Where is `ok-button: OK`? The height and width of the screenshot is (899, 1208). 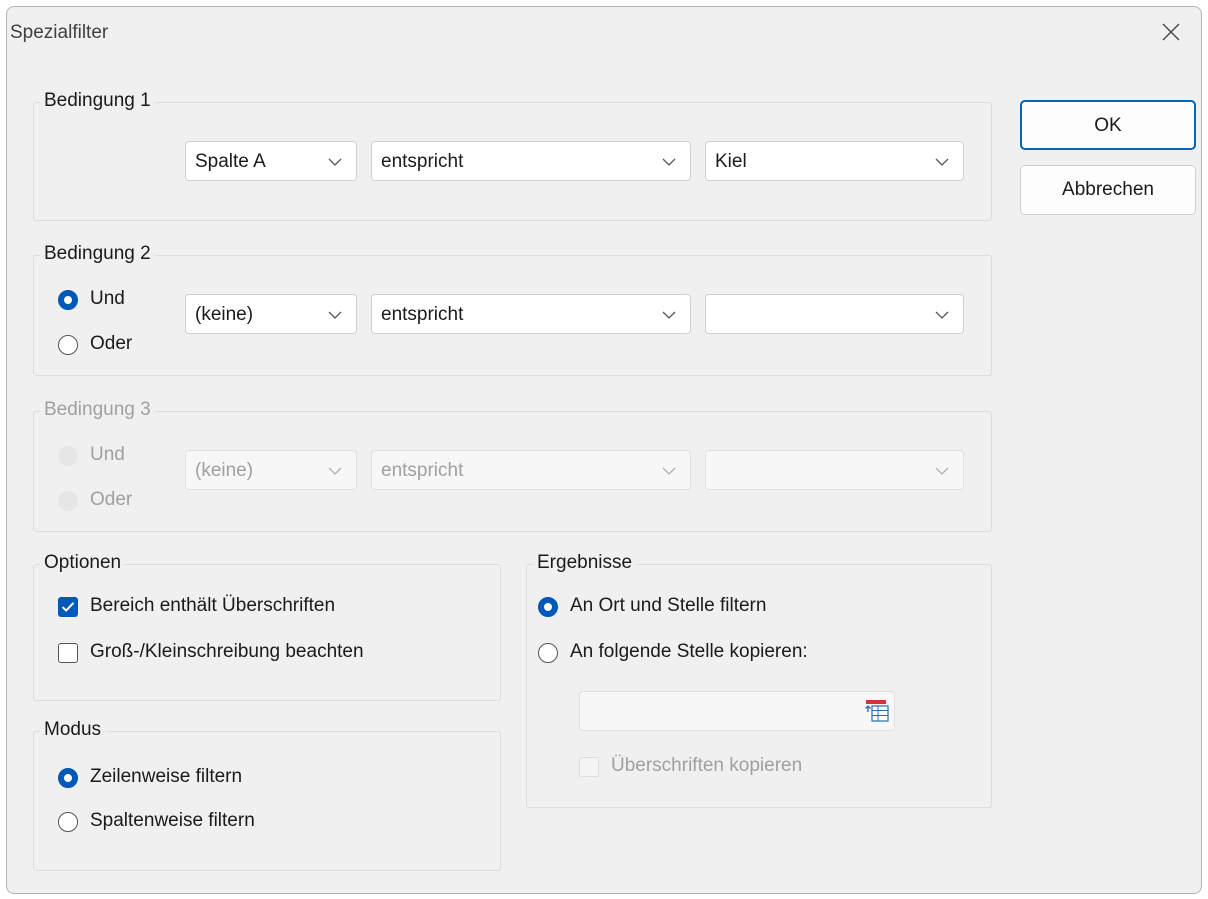 ok-button: OK is located at coordinates (1108, 125).